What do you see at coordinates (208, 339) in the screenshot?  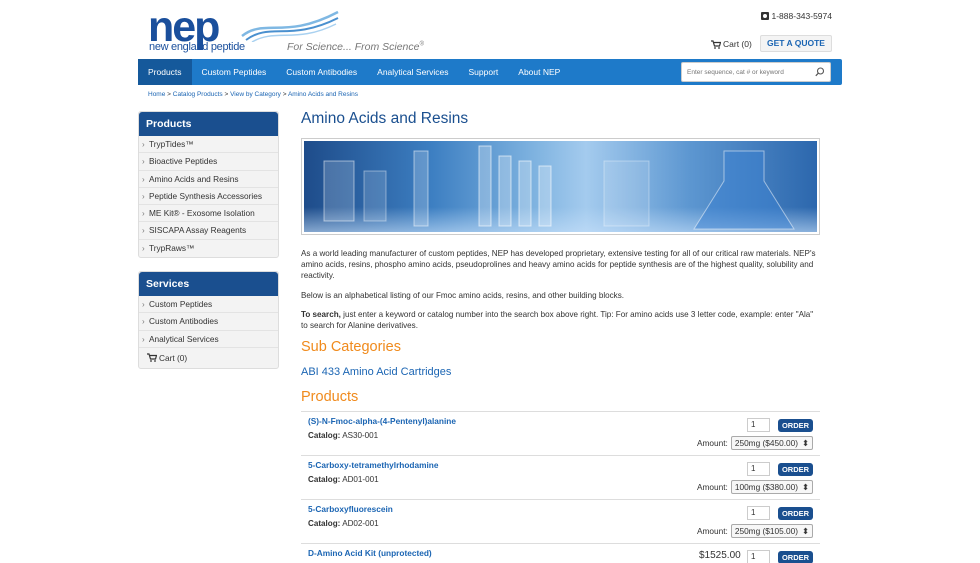 I see `sidebar-item-analytical-services: Analytical Services` at bounding box center [208, 339].